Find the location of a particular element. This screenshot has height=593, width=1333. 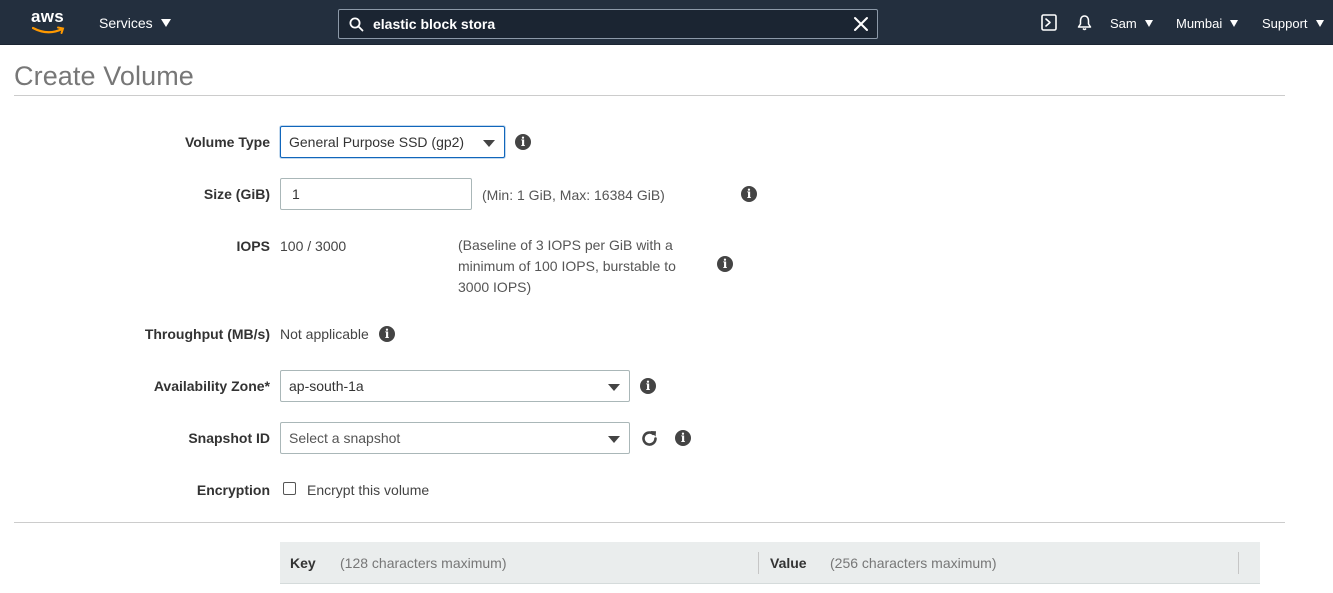

availability-zone-value: ap-south-1a is located at coordinates (326, 386).